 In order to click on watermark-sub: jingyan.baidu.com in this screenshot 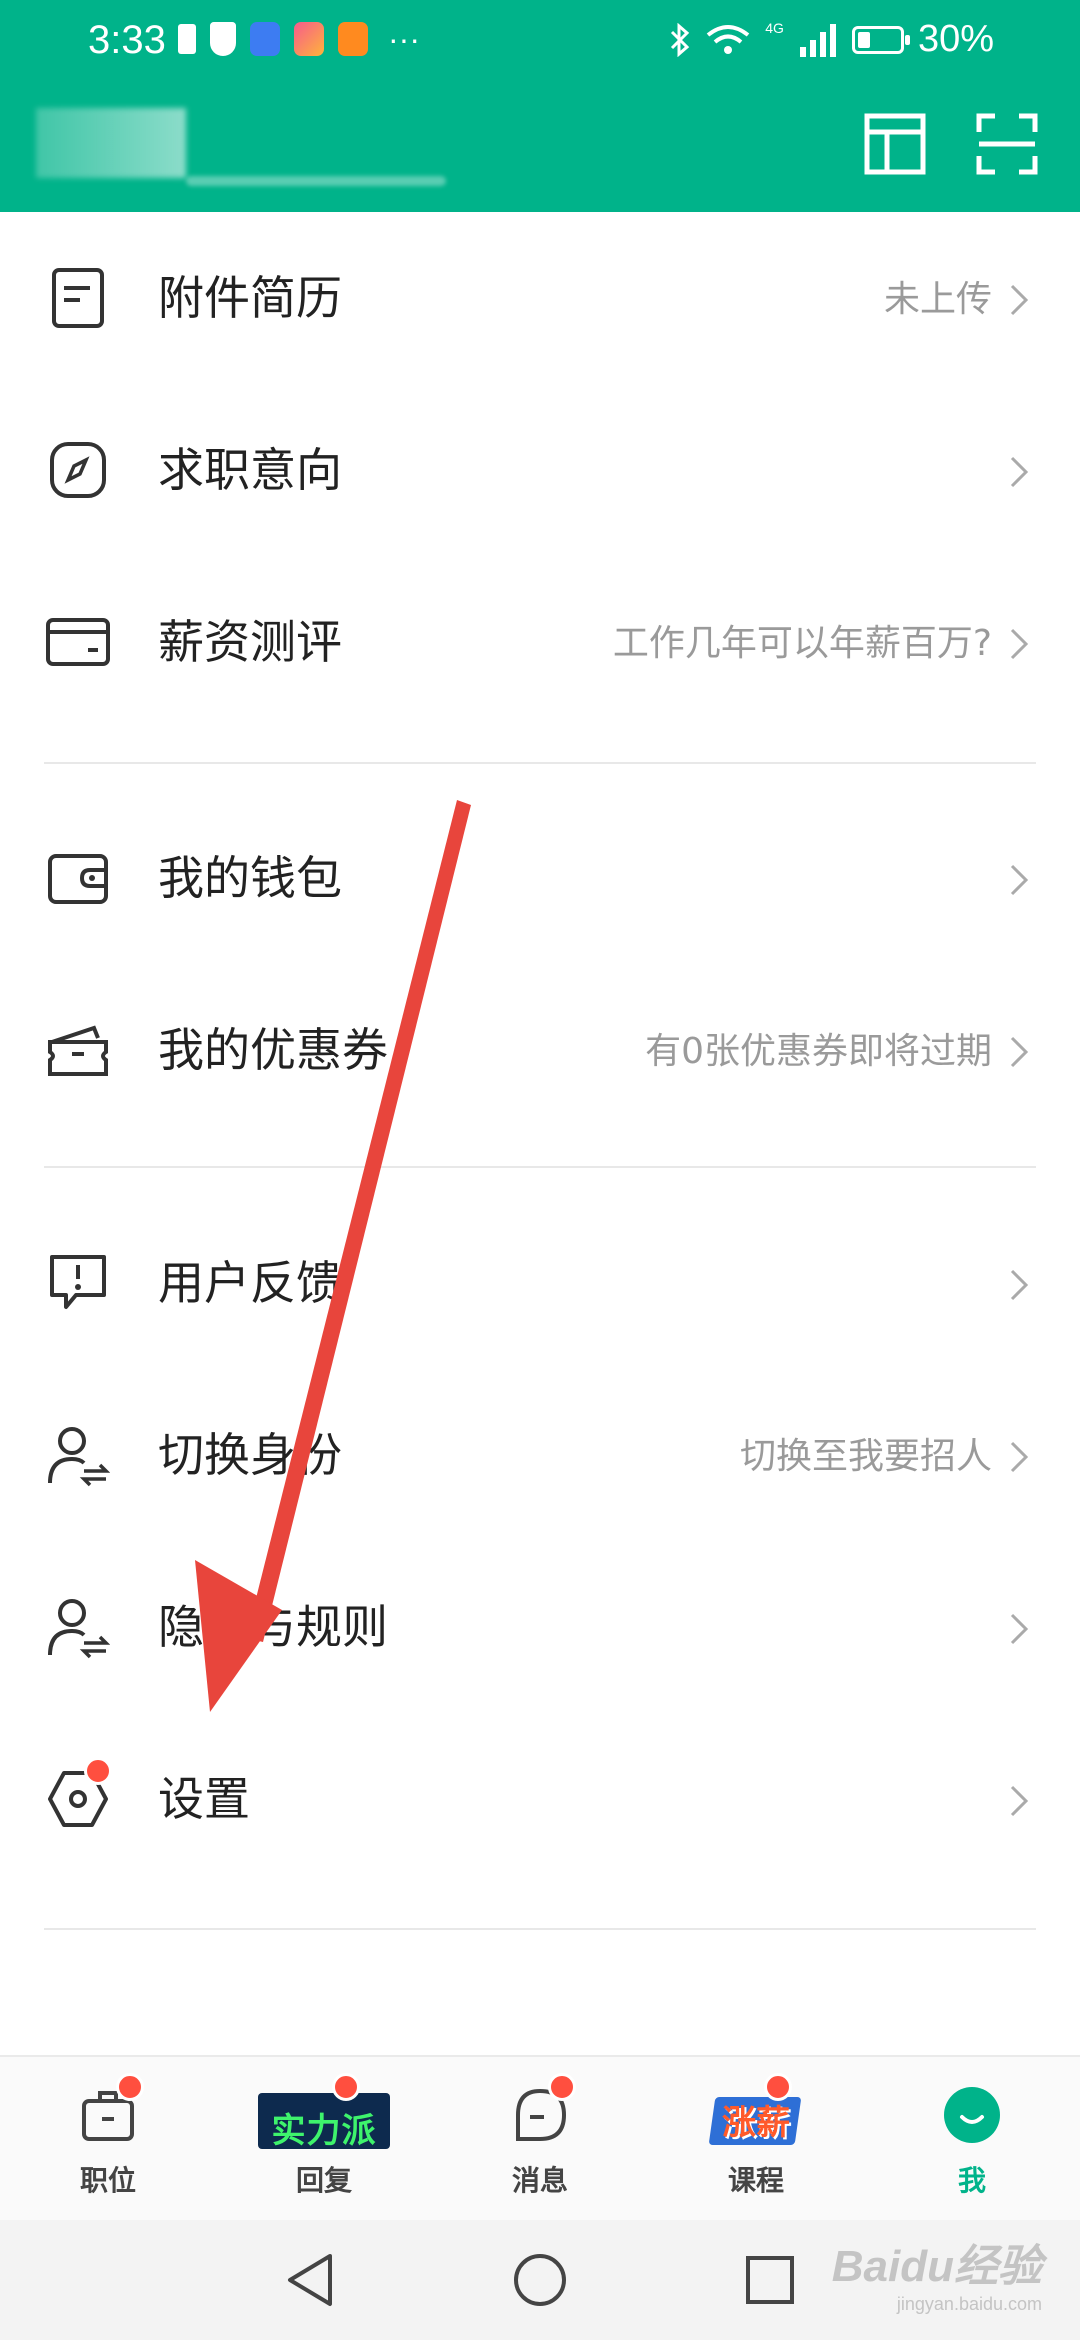, I will do `click(969, 2304)`.